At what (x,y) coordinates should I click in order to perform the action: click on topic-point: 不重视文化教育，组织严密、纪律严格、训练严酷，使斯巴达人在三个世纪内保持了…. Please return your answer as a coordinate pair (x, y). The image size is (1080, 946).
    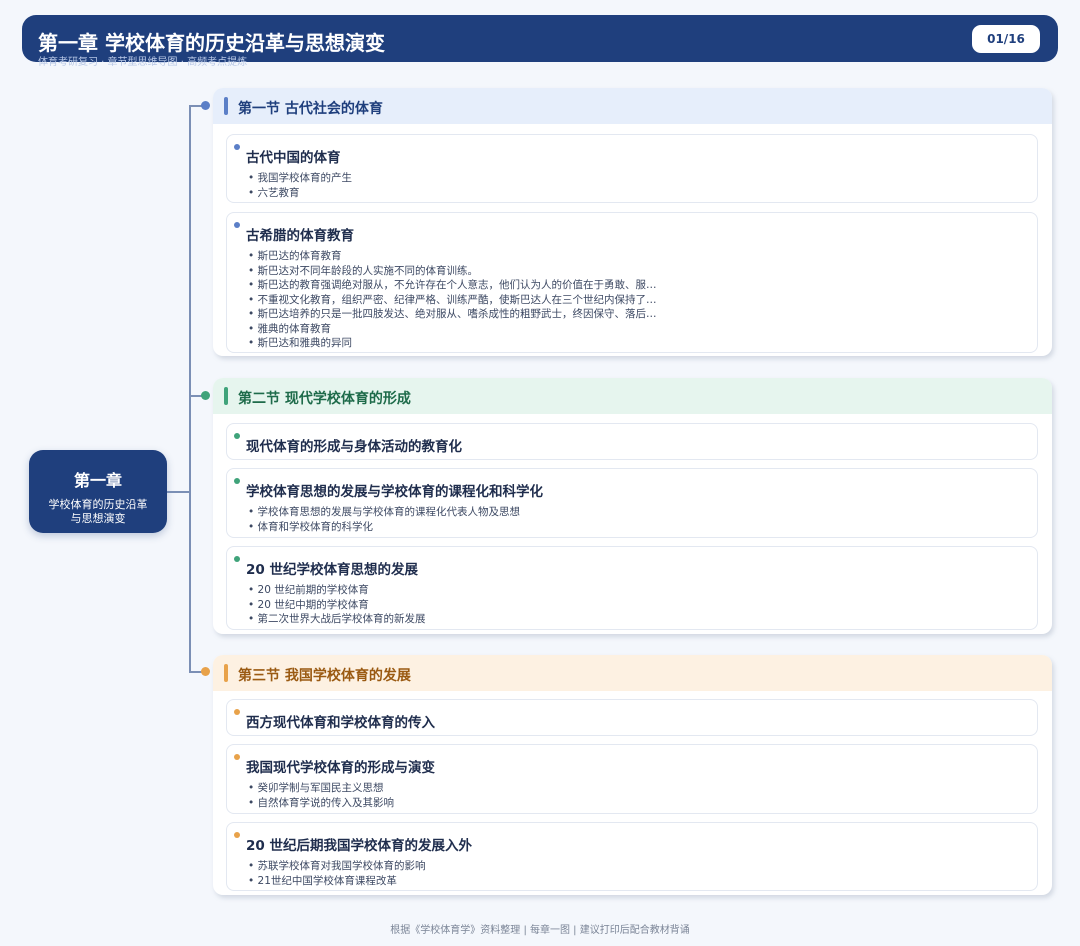
    Looking at the image, I should click on (452, 300).